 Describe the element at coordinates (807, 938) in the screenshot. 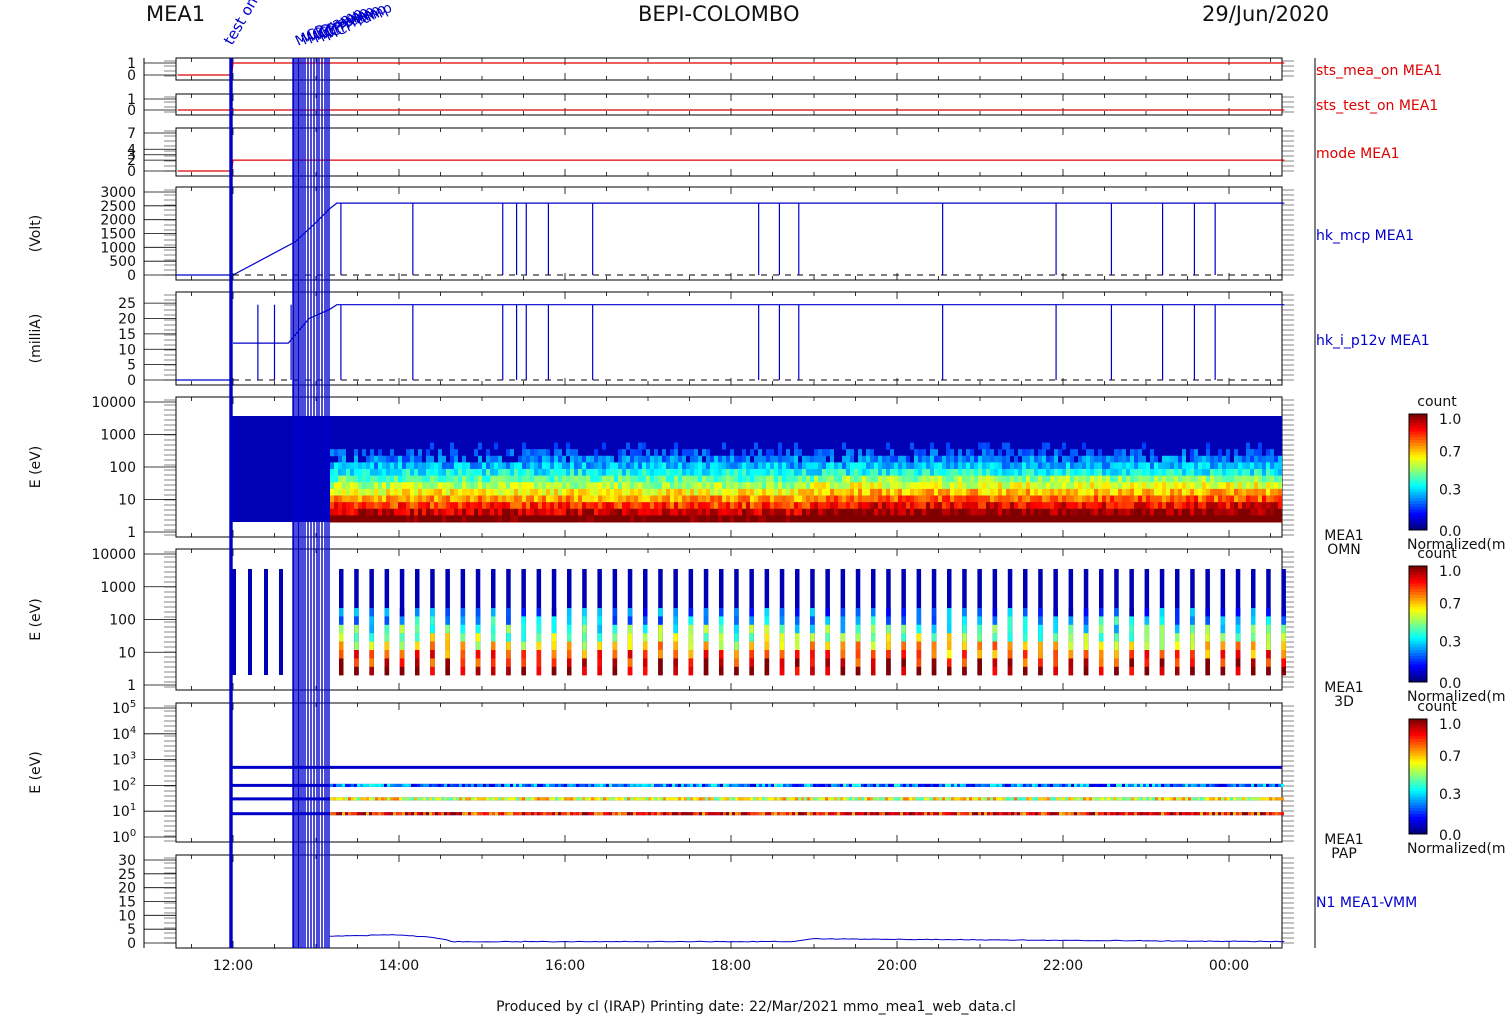

I see `series-line` at that location.